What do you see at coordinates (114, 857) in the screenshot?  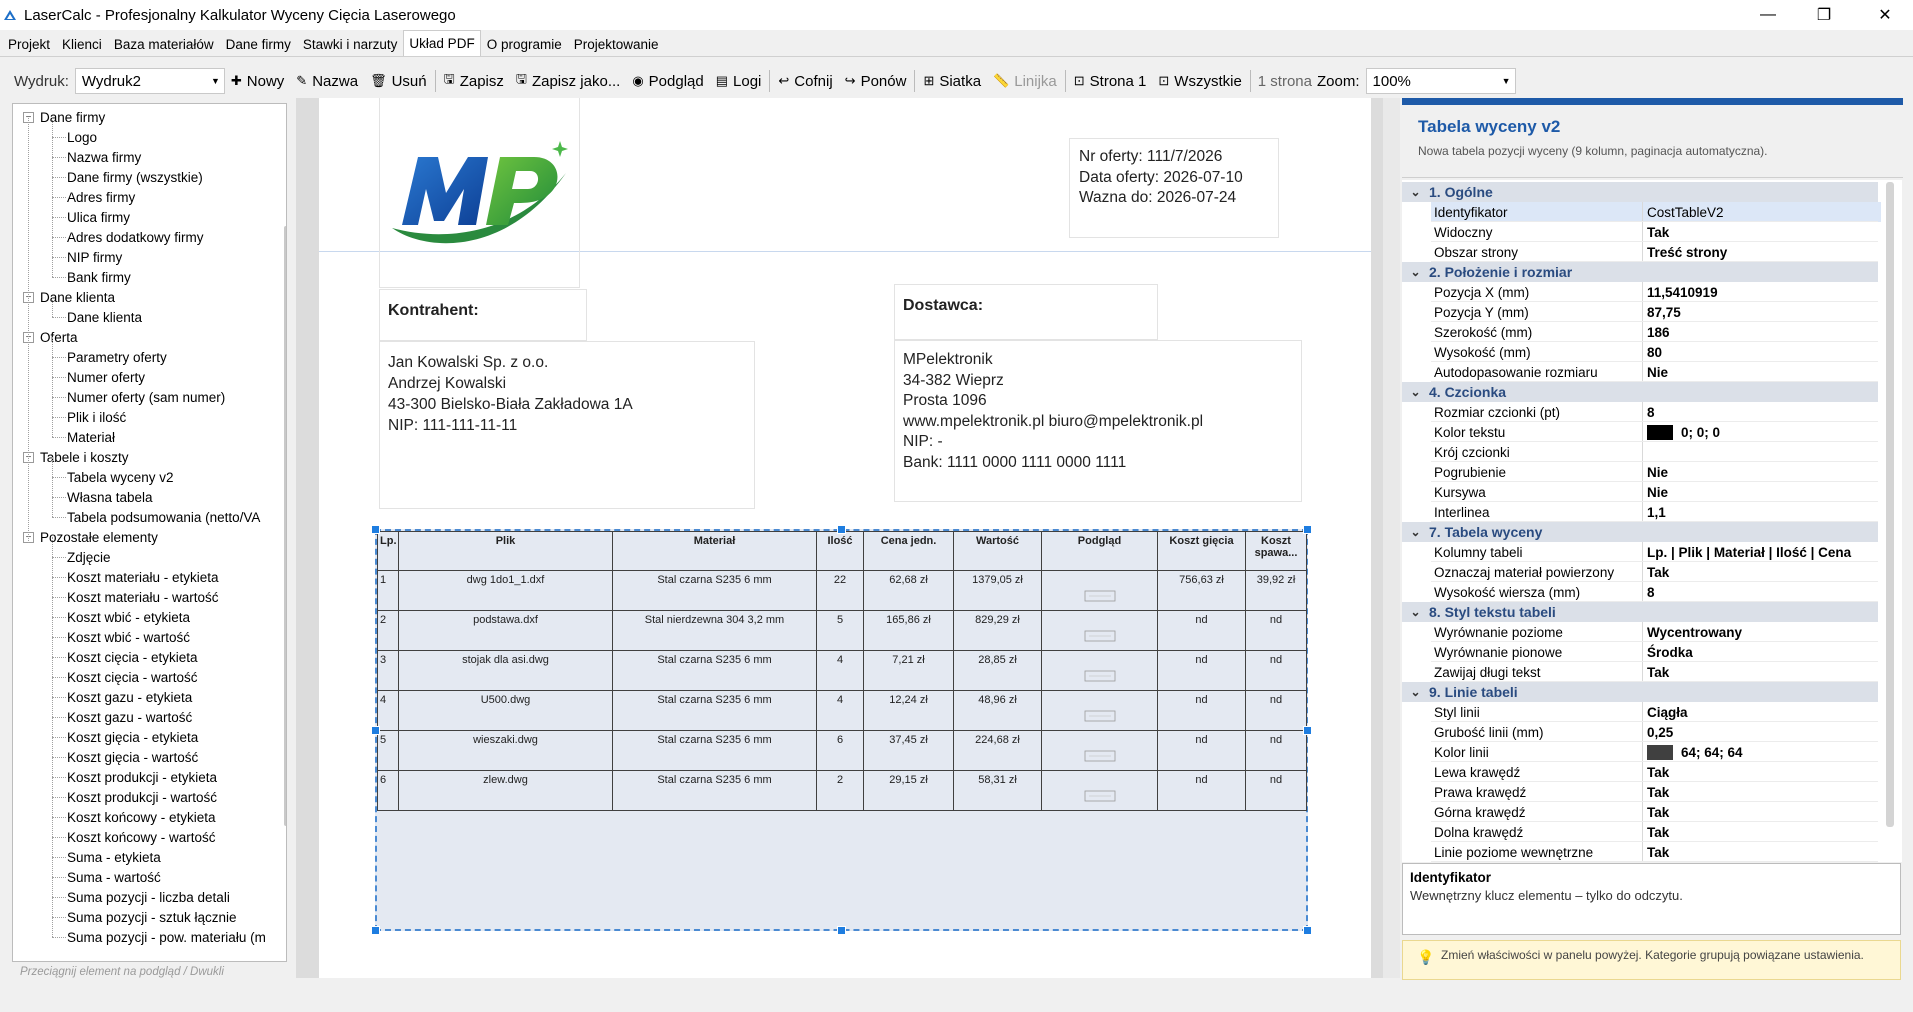 I see `tree-item: Suma - etykieta` at bounding box center [114, 857].